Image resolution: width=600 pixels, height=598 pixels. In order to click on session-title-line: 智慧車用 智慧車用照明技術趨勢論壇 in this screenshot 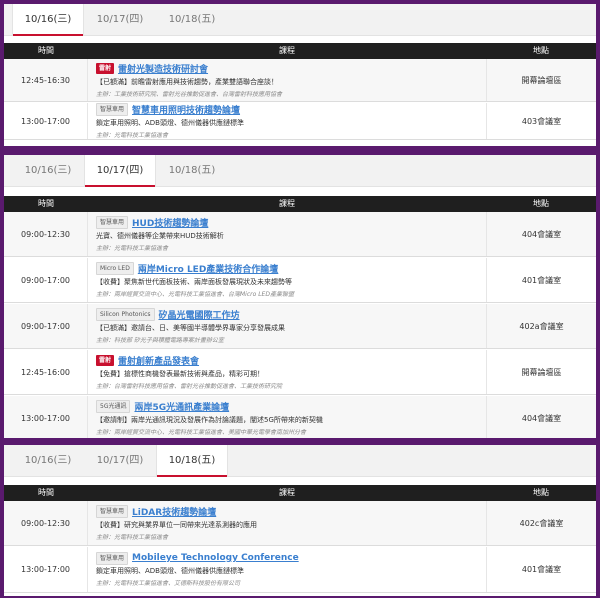, I will do `click(287, 109)`.